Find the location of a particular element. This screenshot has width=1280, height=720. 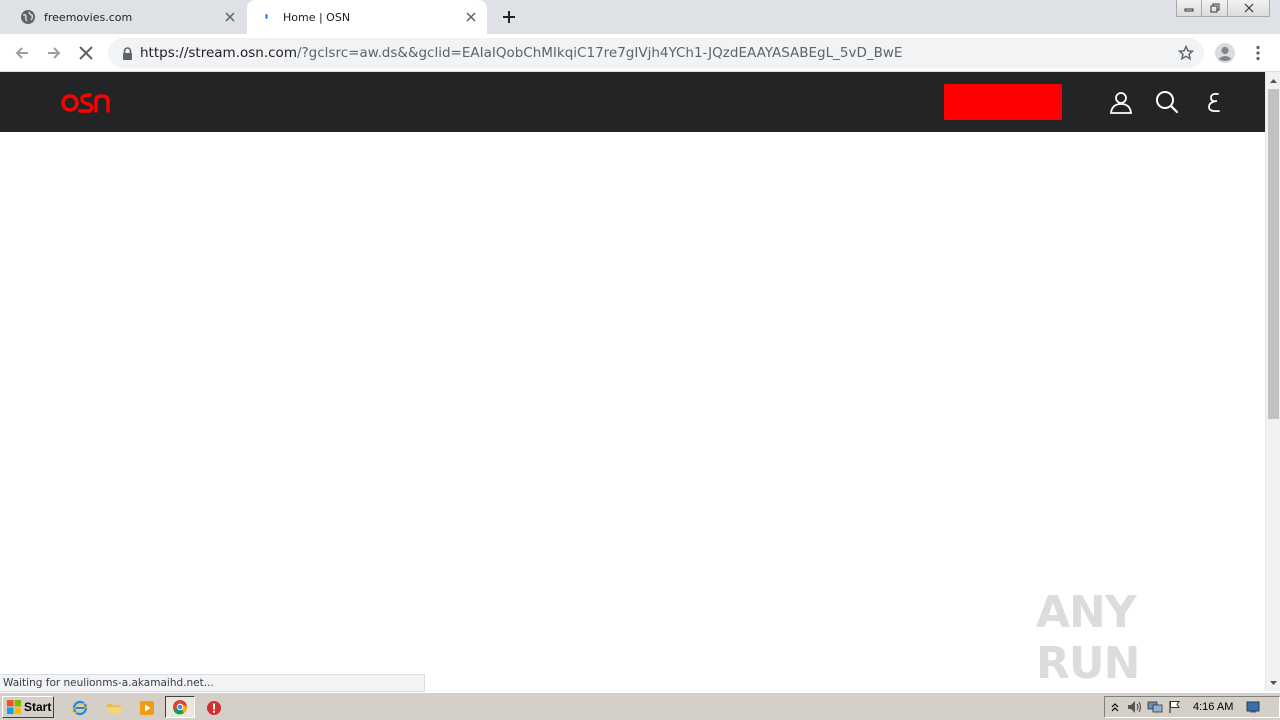

scroll-down-arrow-icon is located at coordinates (1273, 682).